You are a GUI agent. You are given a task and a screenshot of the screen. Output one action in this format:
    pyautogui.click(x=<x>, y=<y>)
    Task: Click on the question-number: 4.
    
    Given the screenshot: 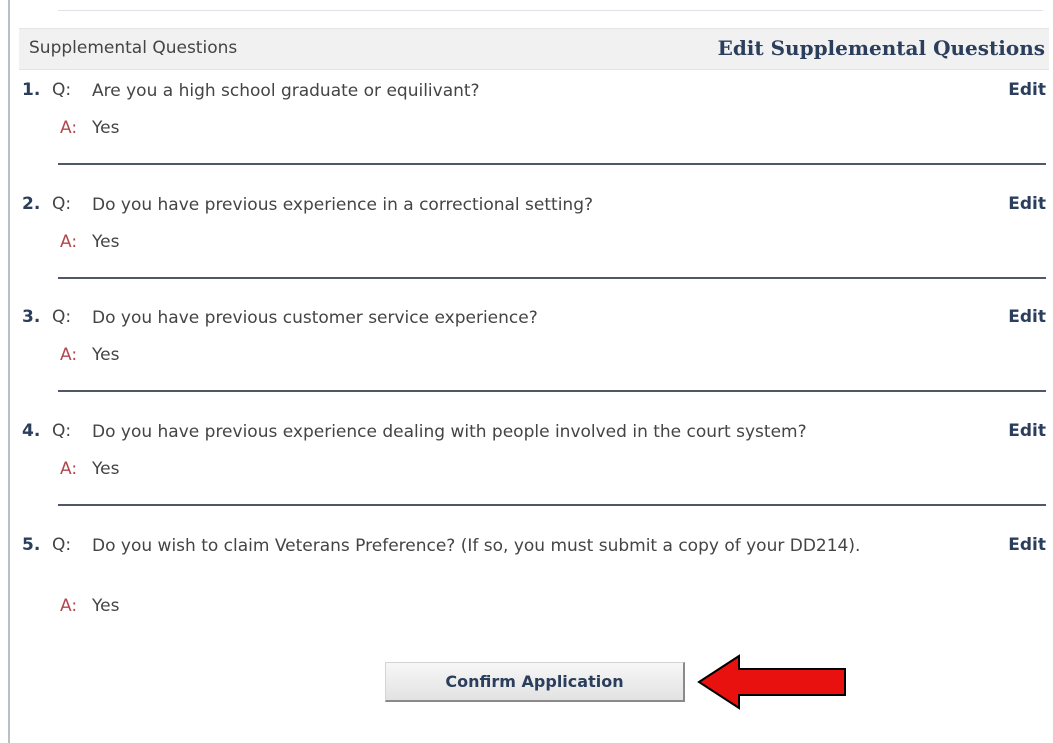 What is the action you would take?
    pyautogui.click(x=31, y=431)
    